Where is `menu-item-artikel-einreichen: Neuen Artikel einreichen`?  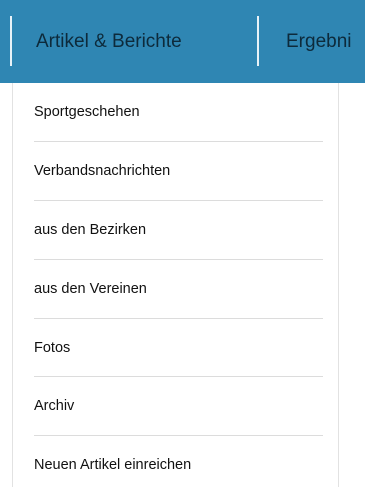 menu-item-artikel-einreichen: Neuen Artikel einreichen is located at coordinates (175, 461).